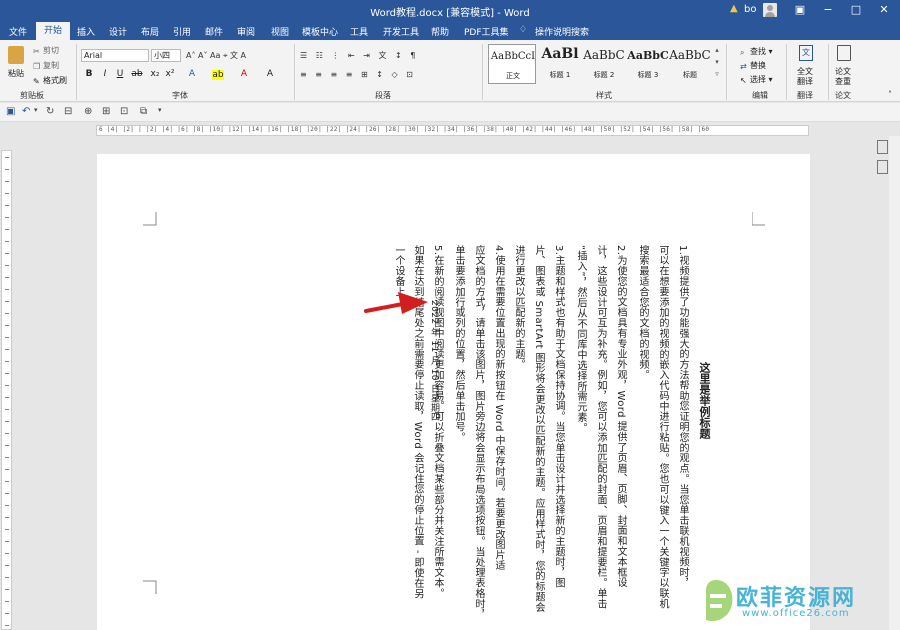  I want to click on text-line: 片、图表或 SmartArt 图形将会更改以匹配新的主题。应用样式时，您的标题会, so click(538, 428).